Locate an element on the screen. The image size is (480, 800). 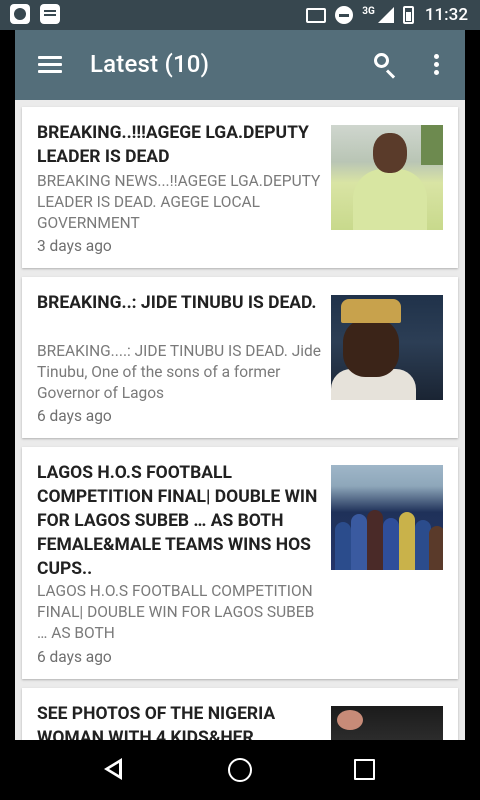
notification-icon is located at coordinates (20, 14).